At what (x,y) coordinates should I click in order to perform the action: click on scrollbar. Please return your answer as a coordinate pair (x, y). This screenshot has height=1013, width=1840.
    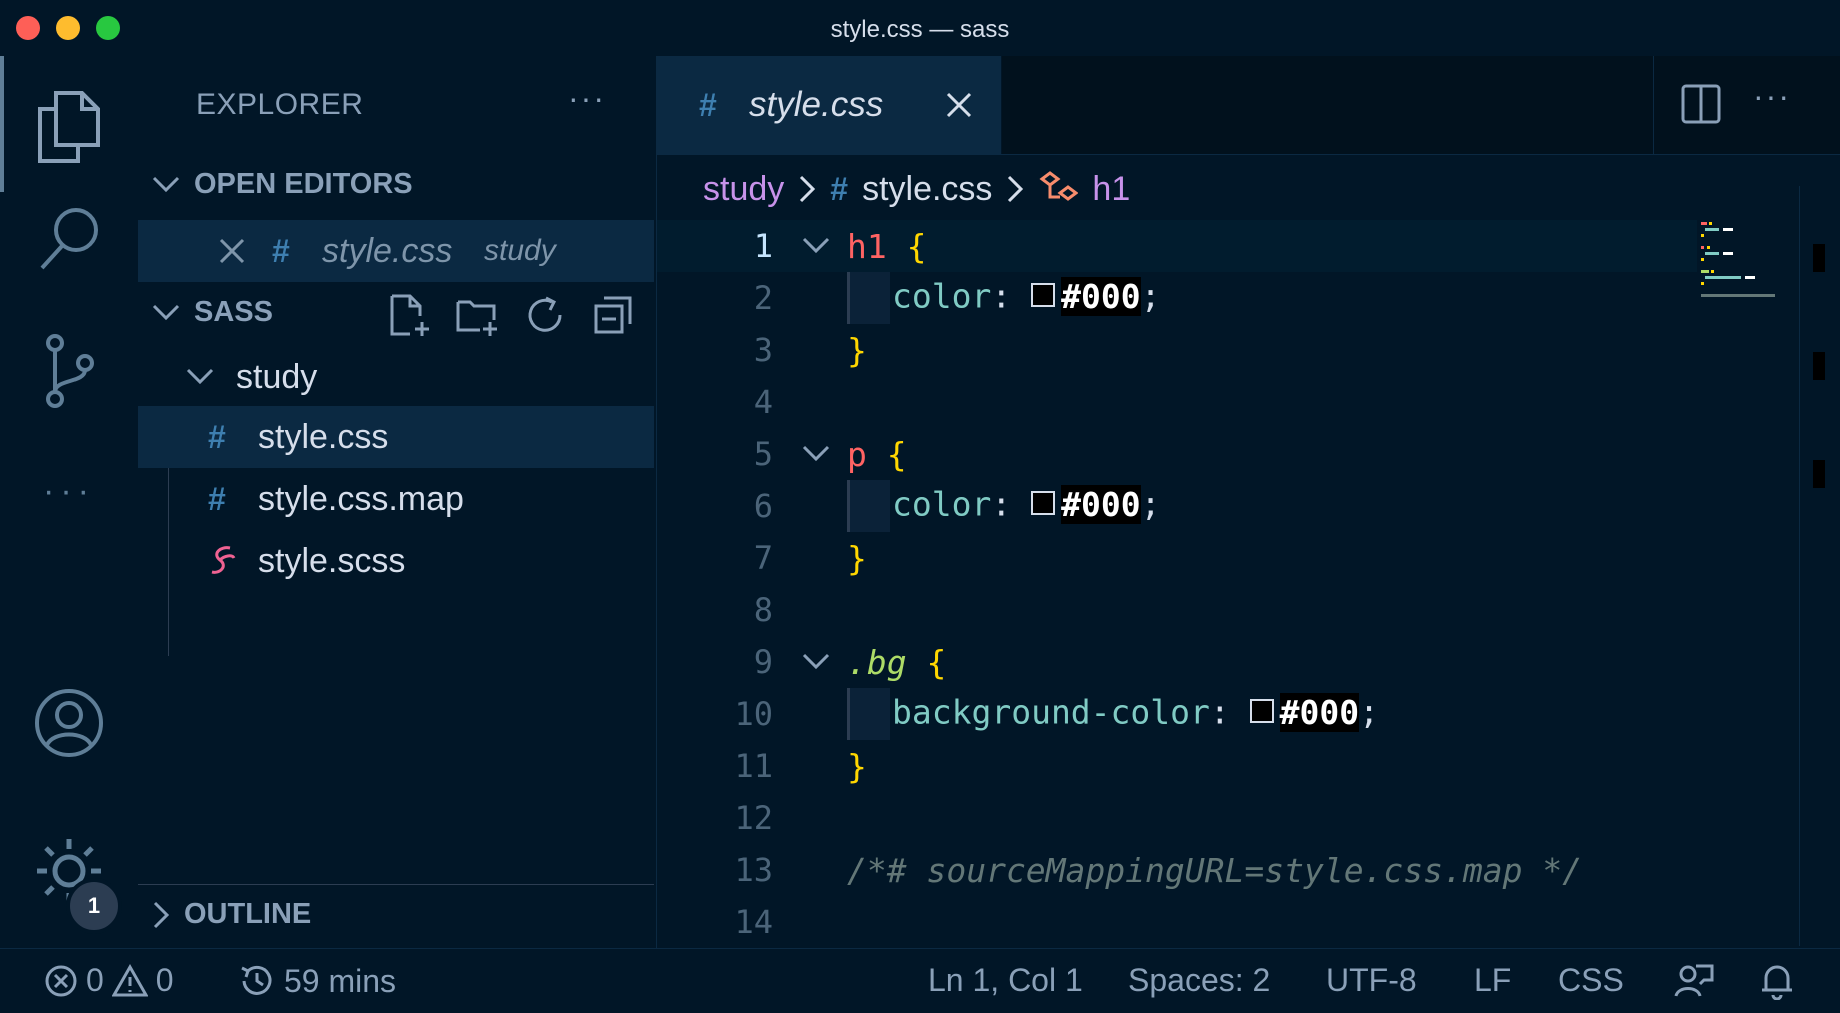
    Looking at the image, I should click on (1799, 566).